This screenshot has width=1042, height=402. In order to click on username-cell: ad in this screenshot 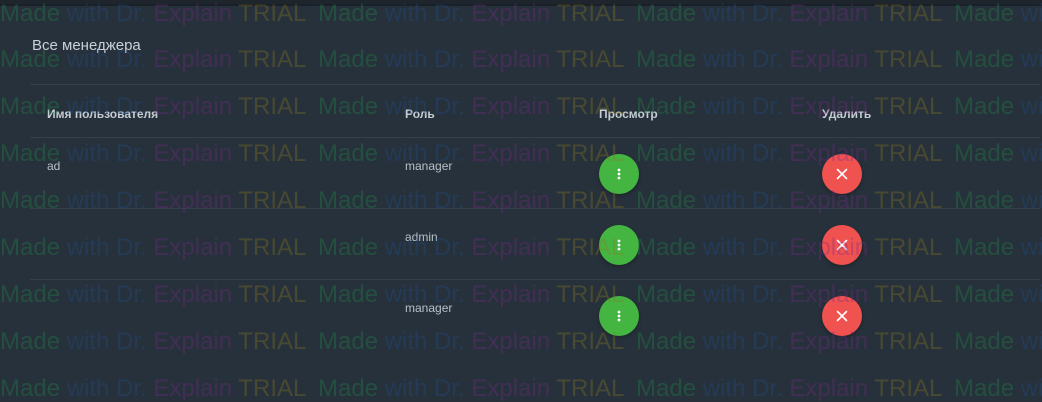, I will do `click(54, 166)`.